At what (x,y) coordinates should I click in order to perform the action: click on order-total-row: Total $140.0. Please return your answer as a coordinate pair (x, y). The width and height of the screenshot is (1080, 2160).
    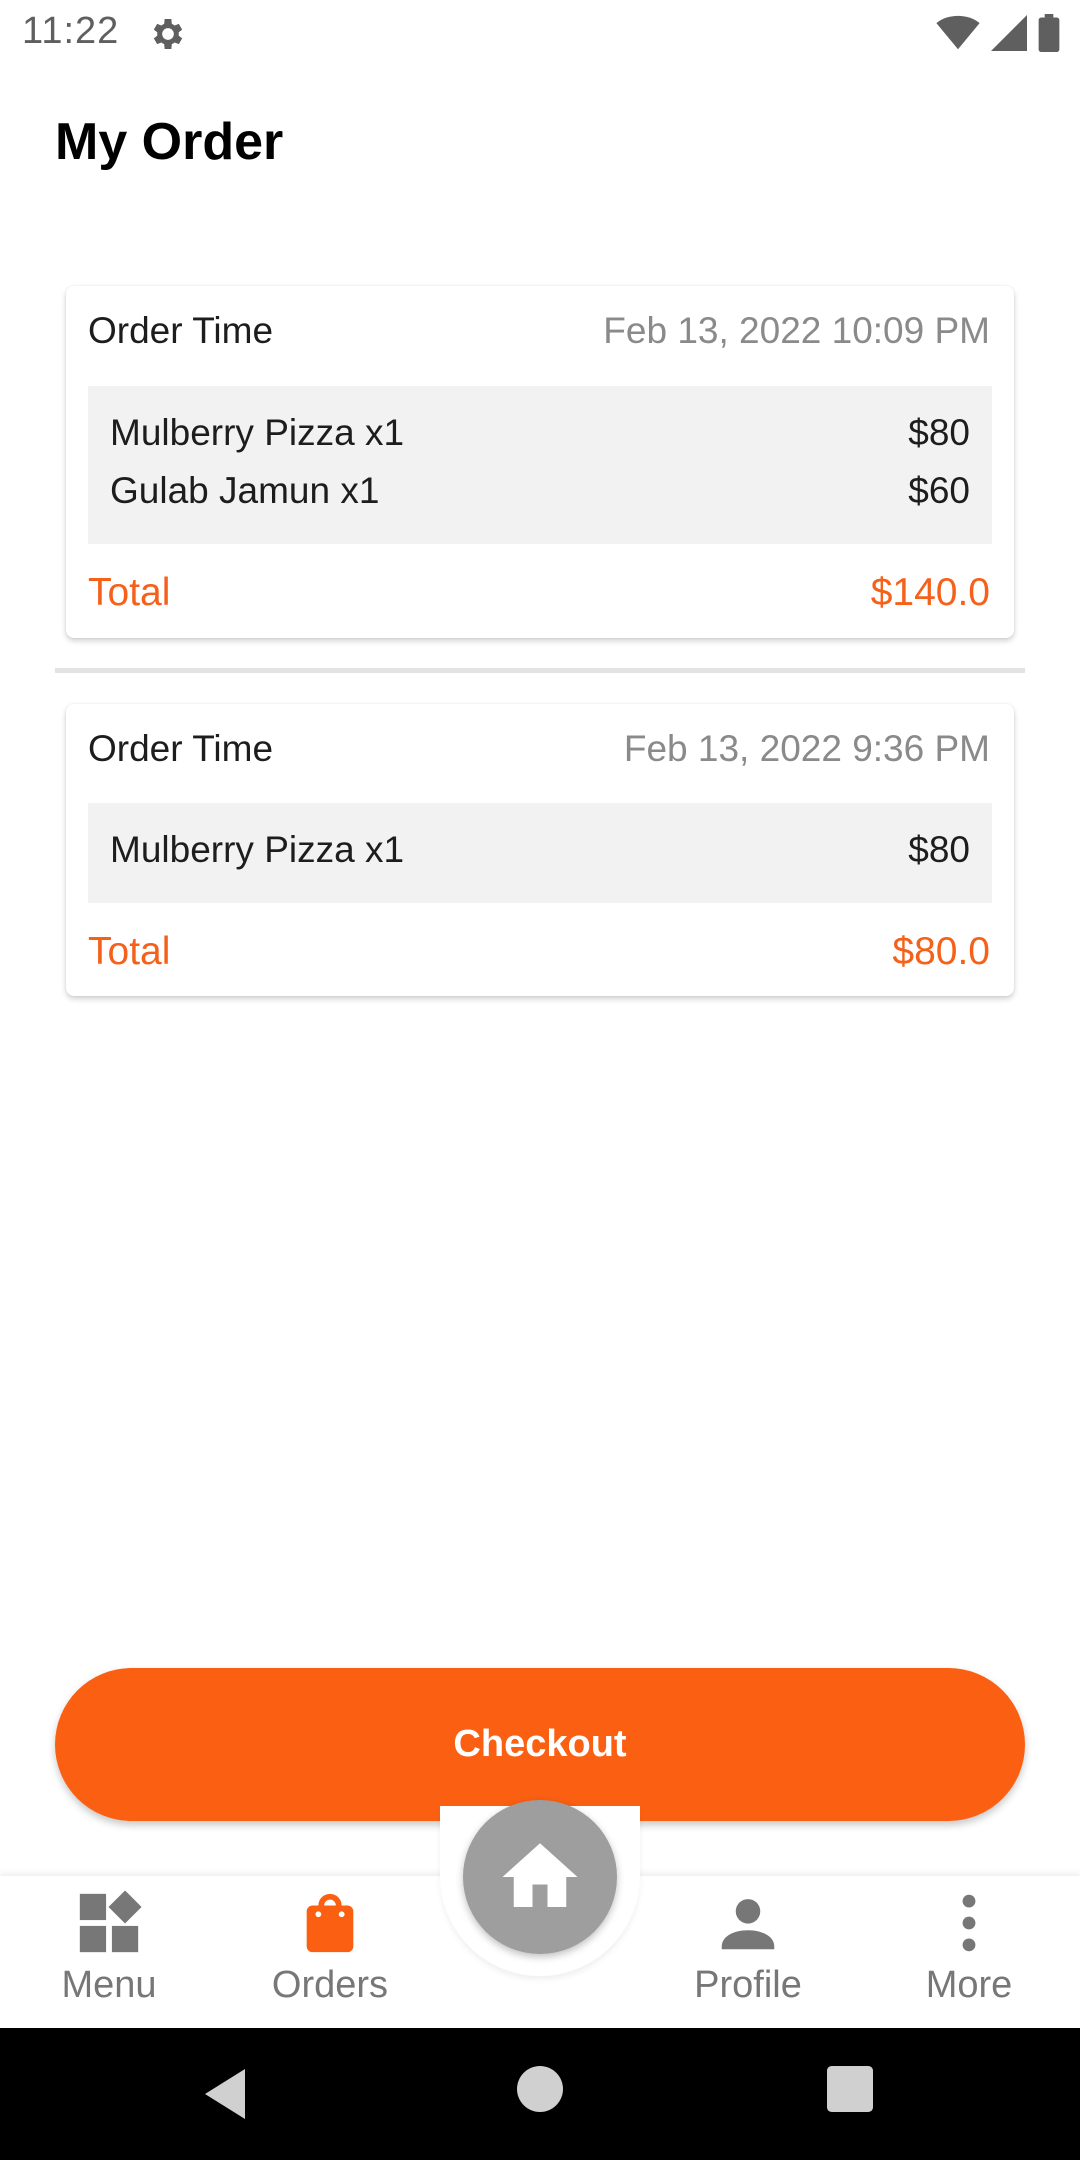
    Looking at the image, I should click on (539, 593).